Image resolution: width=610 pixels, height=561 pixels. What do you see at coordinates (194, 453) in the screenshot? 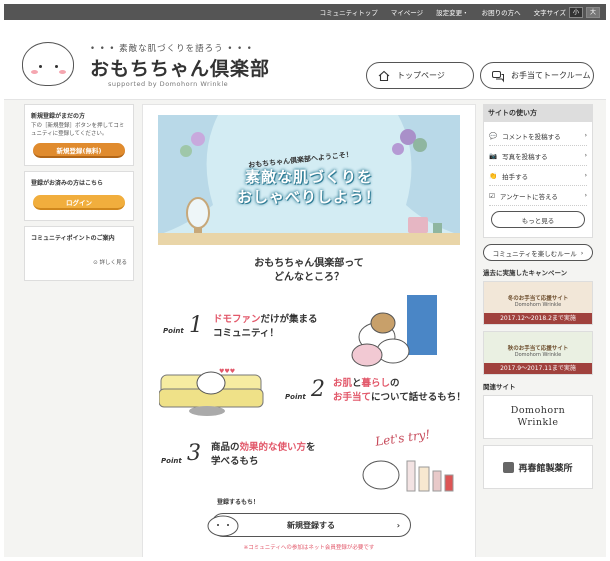
I see `point-3-number: 3` at bounding box center [194, 453].